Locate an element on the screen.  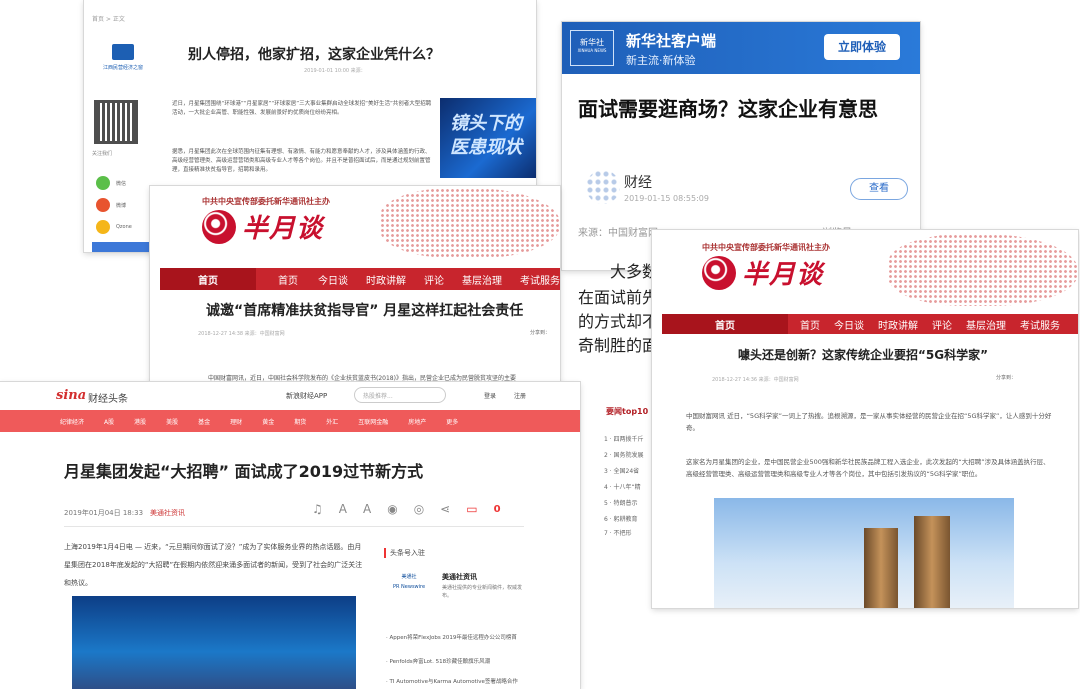
try-now-button: 立即体验 is located at coordinates (862, 47).